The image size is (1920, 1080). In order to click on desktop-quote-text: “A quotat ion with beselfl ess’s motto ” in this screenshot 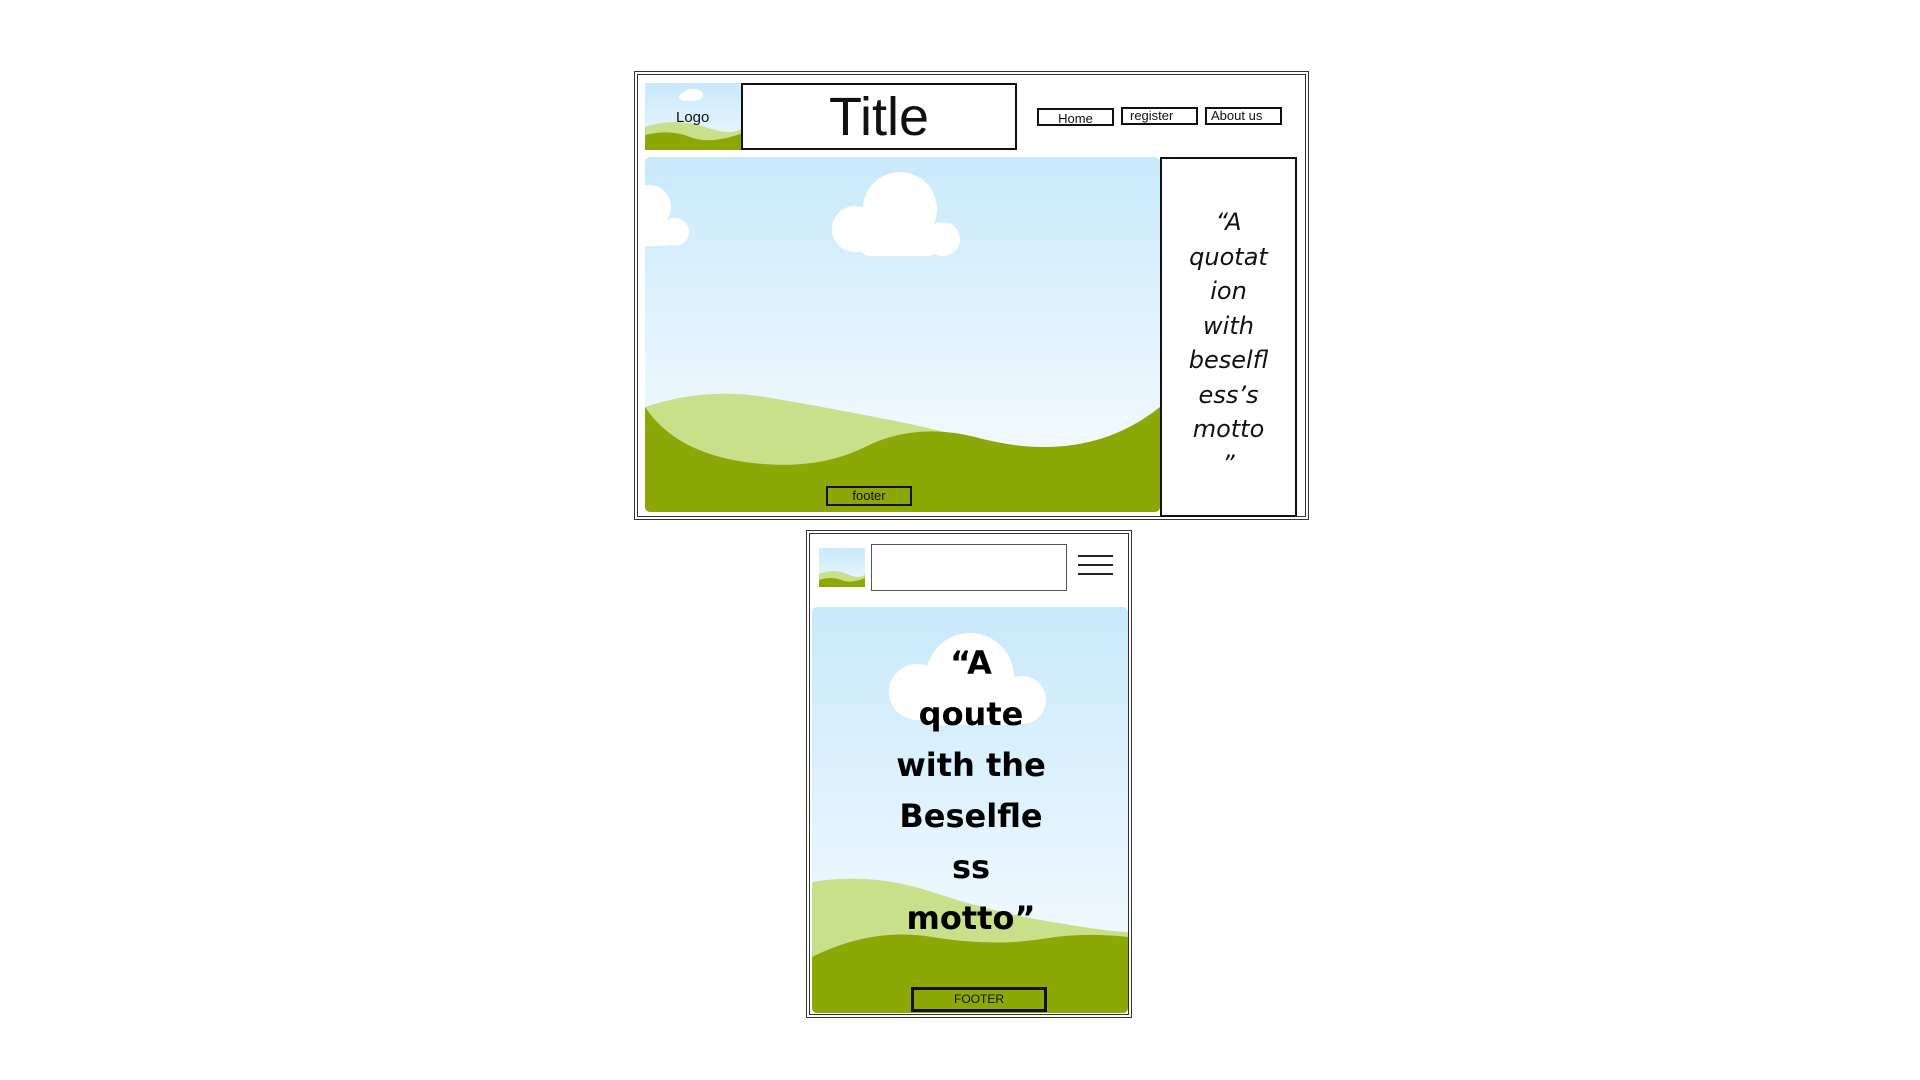, I will do `click(1228, 343)`.